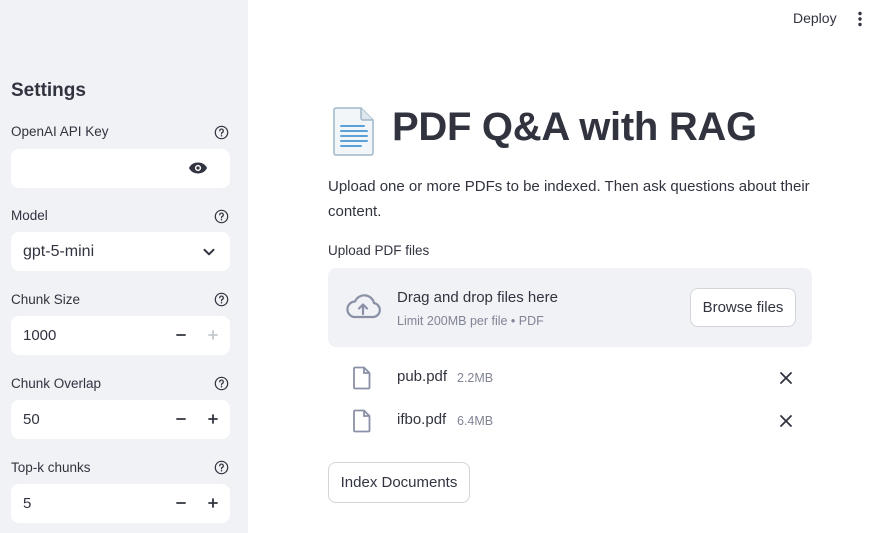  I want to click on model-select: gpt-5-mini, so click(120, 251).